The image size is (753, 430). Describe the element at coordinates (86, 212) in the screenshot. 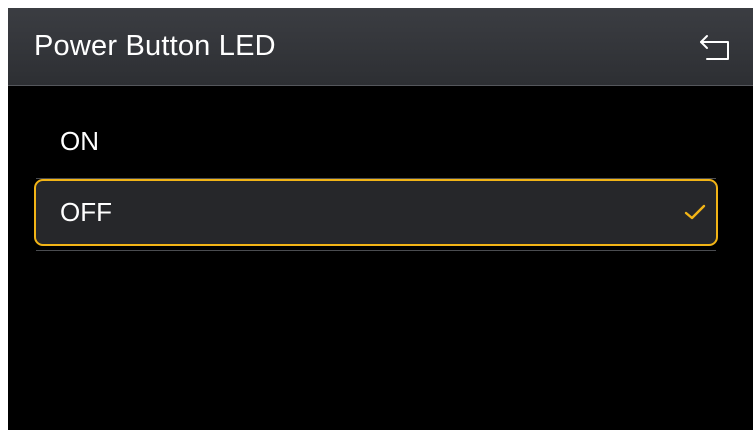

I see `option-off-label: OFF` at that location.